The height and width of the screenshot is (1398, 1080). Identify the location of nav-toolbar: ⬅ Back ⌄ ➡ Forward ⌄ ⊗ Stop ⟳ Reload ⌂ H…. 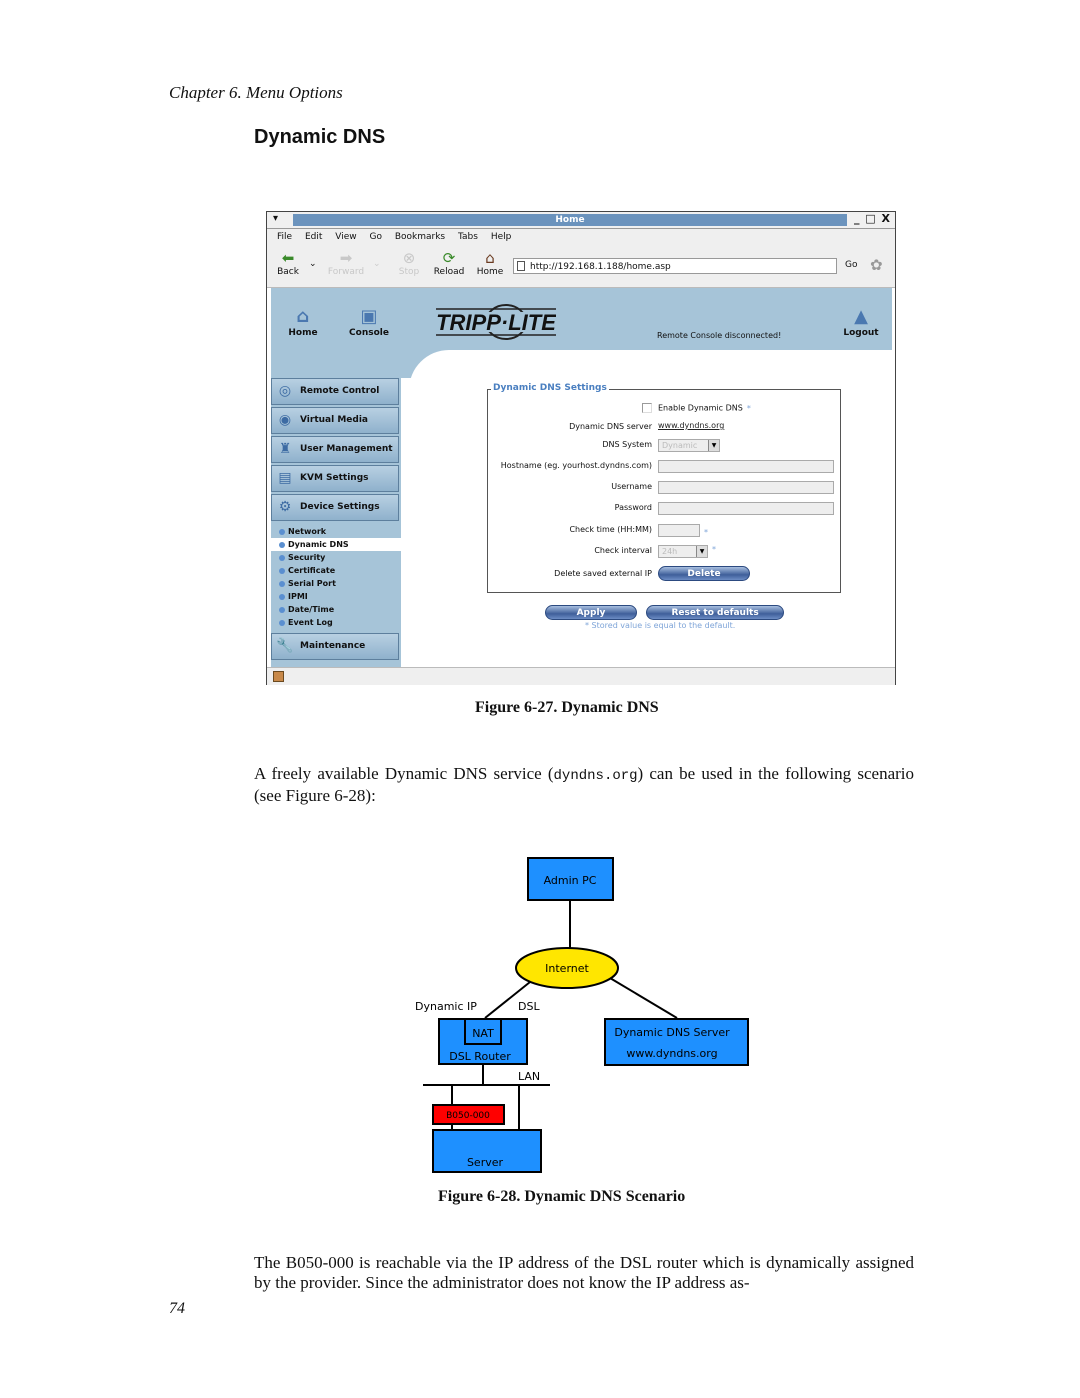
(581, 266).